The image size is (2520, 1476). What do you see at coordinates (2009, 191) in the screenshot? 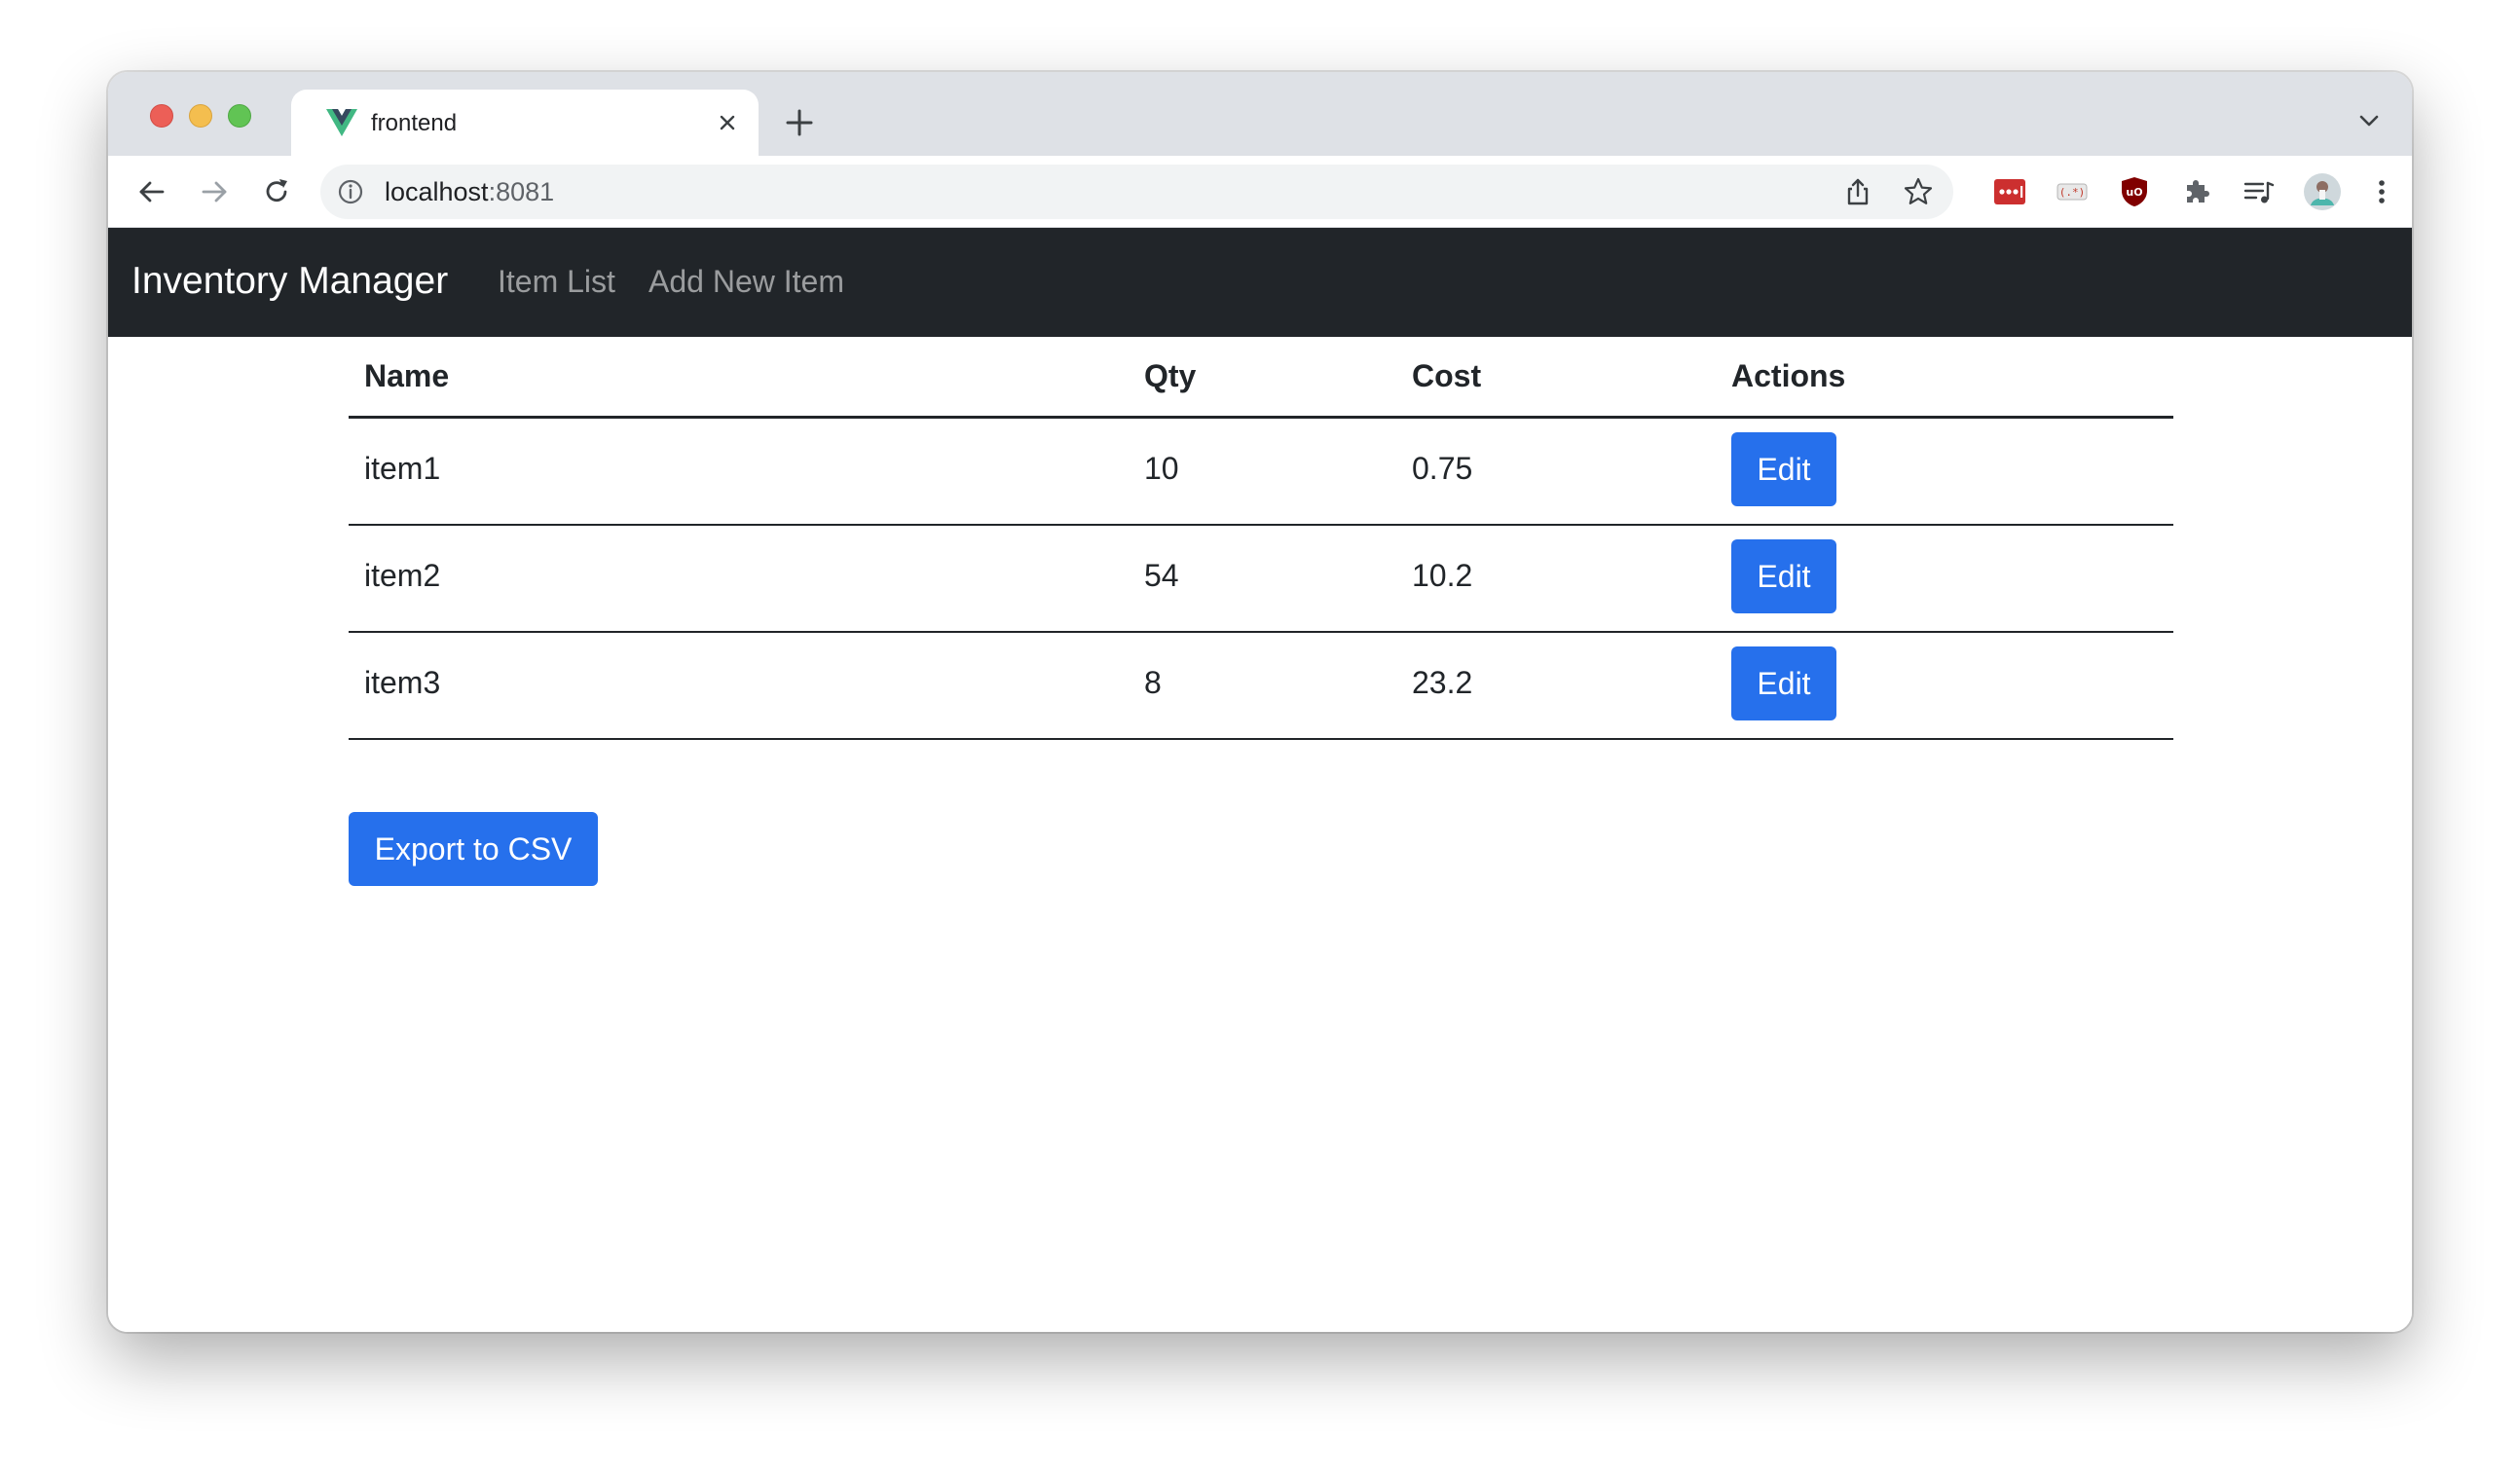
I see `lastpass-extension-icon` at bounding box center [2009, 191].